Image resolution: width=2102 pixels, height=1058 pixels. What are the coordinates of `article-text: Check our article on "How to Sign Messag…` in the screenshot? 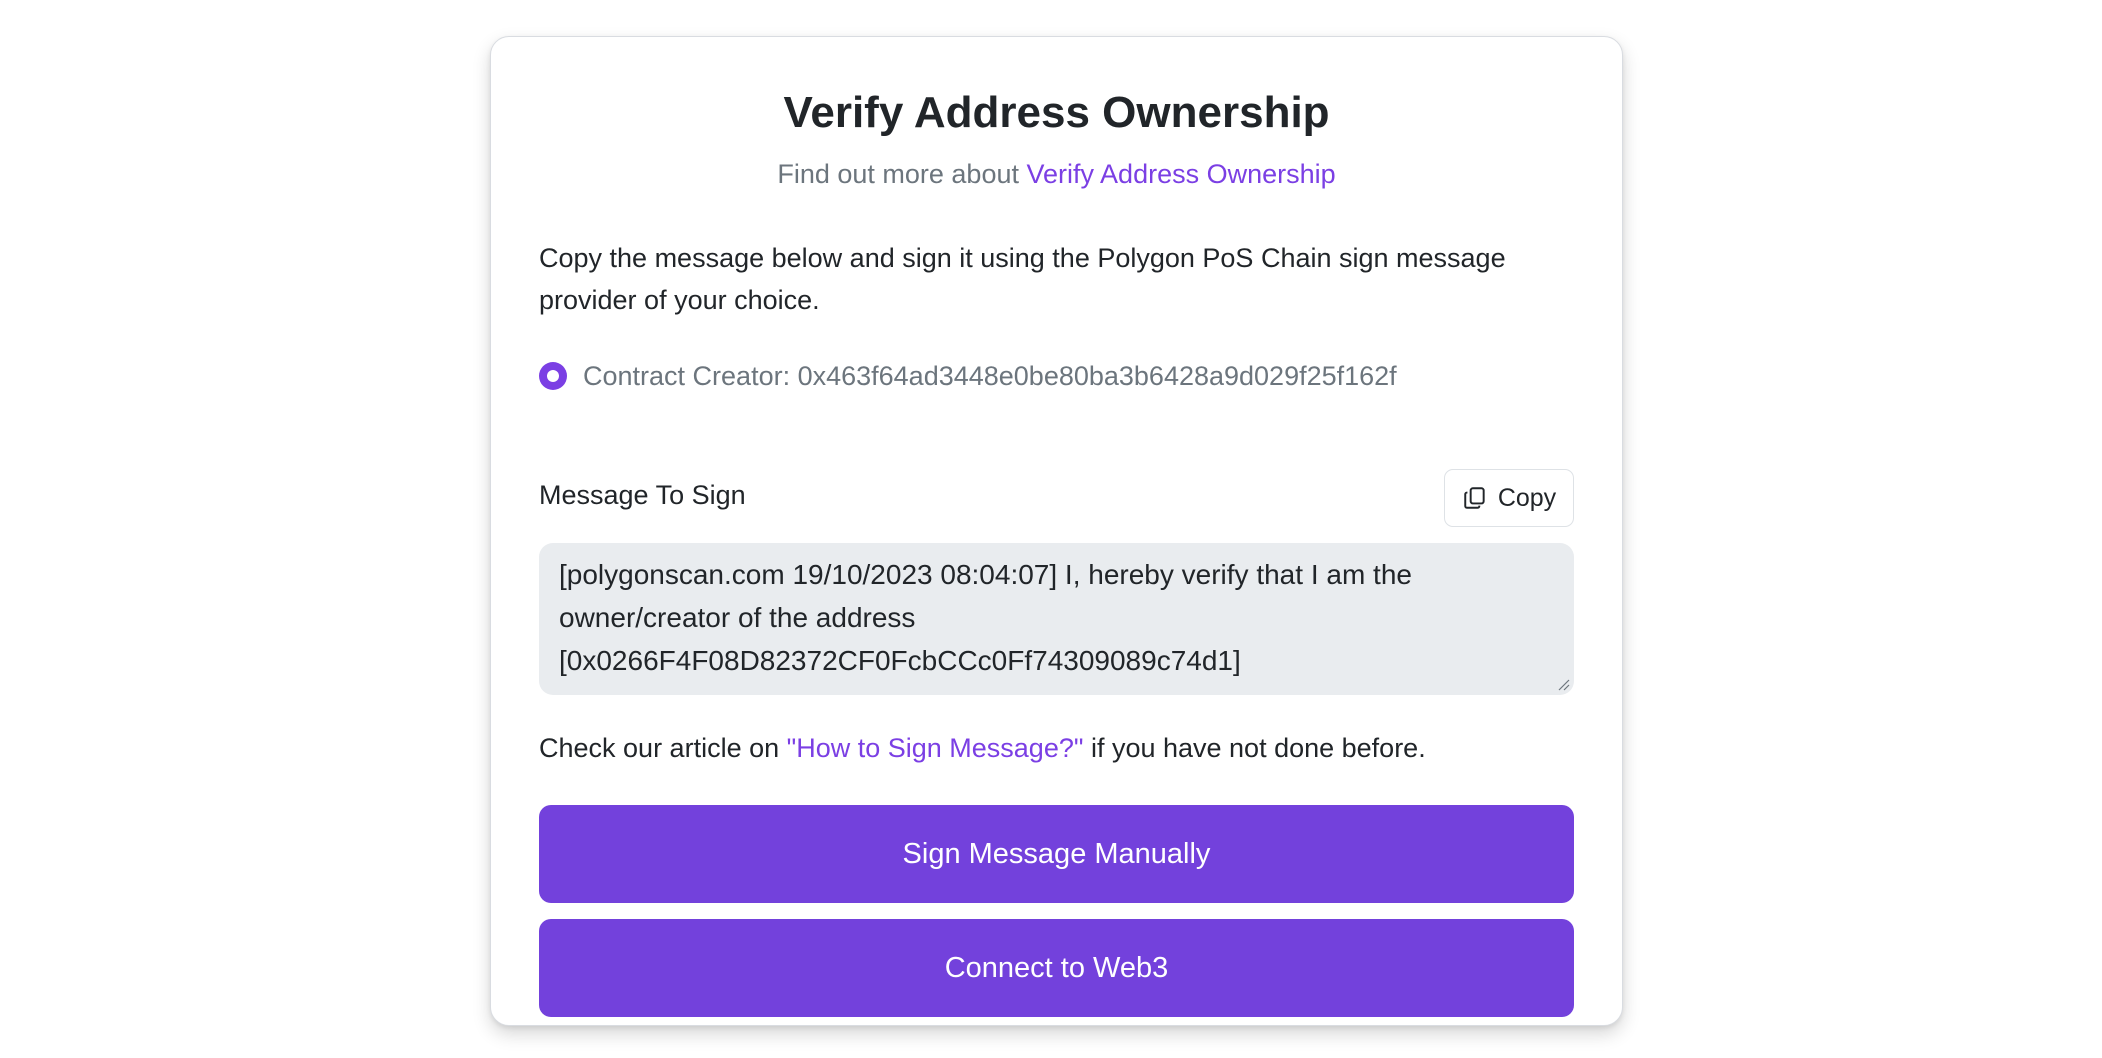 It's located at (1056, 748).